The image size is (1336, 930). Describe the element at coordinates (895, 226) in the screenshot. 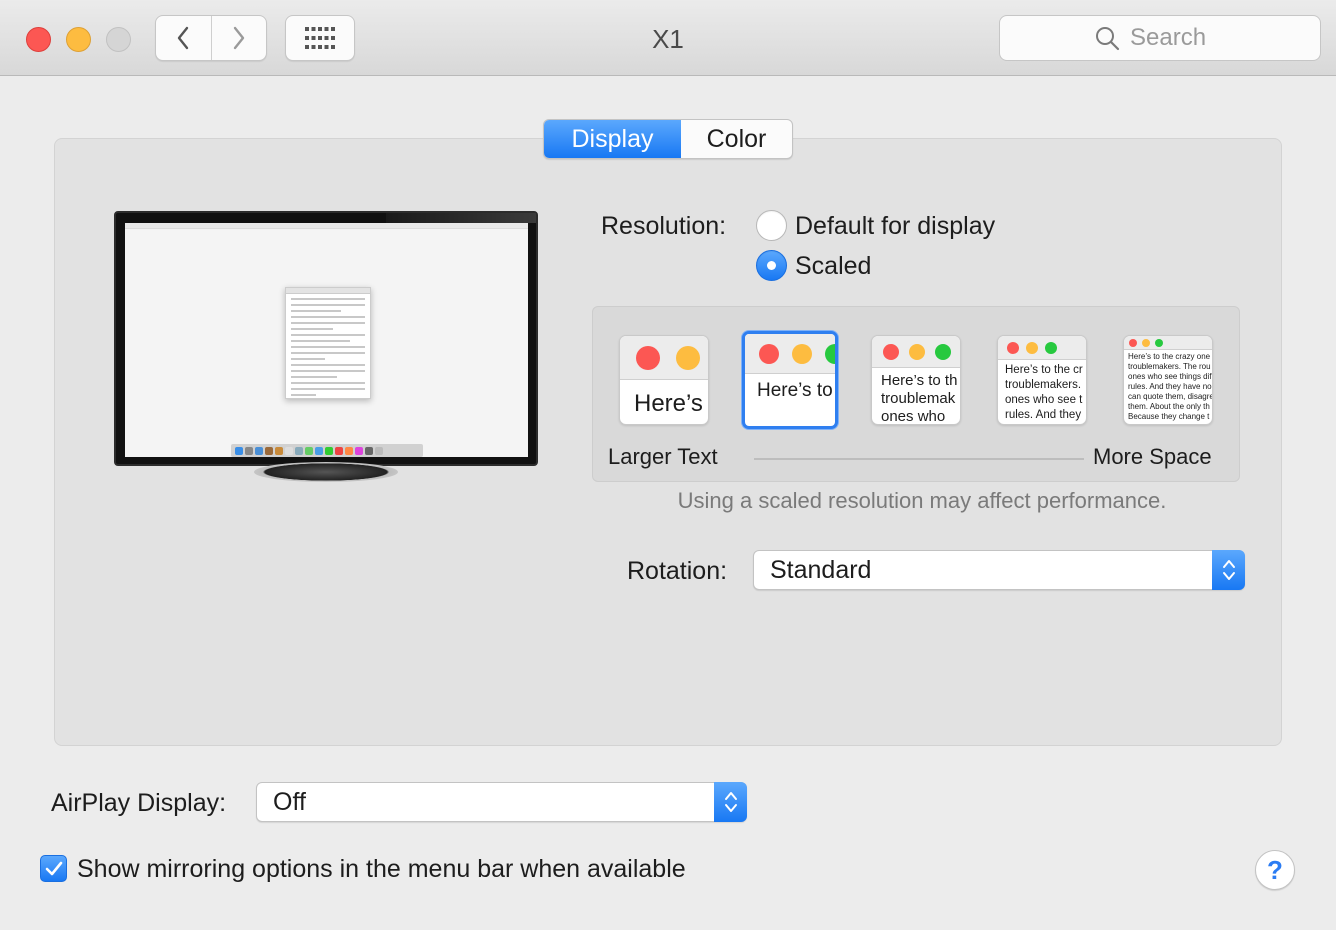

I see `radio-default-for-display-label: Default for display` at that location.